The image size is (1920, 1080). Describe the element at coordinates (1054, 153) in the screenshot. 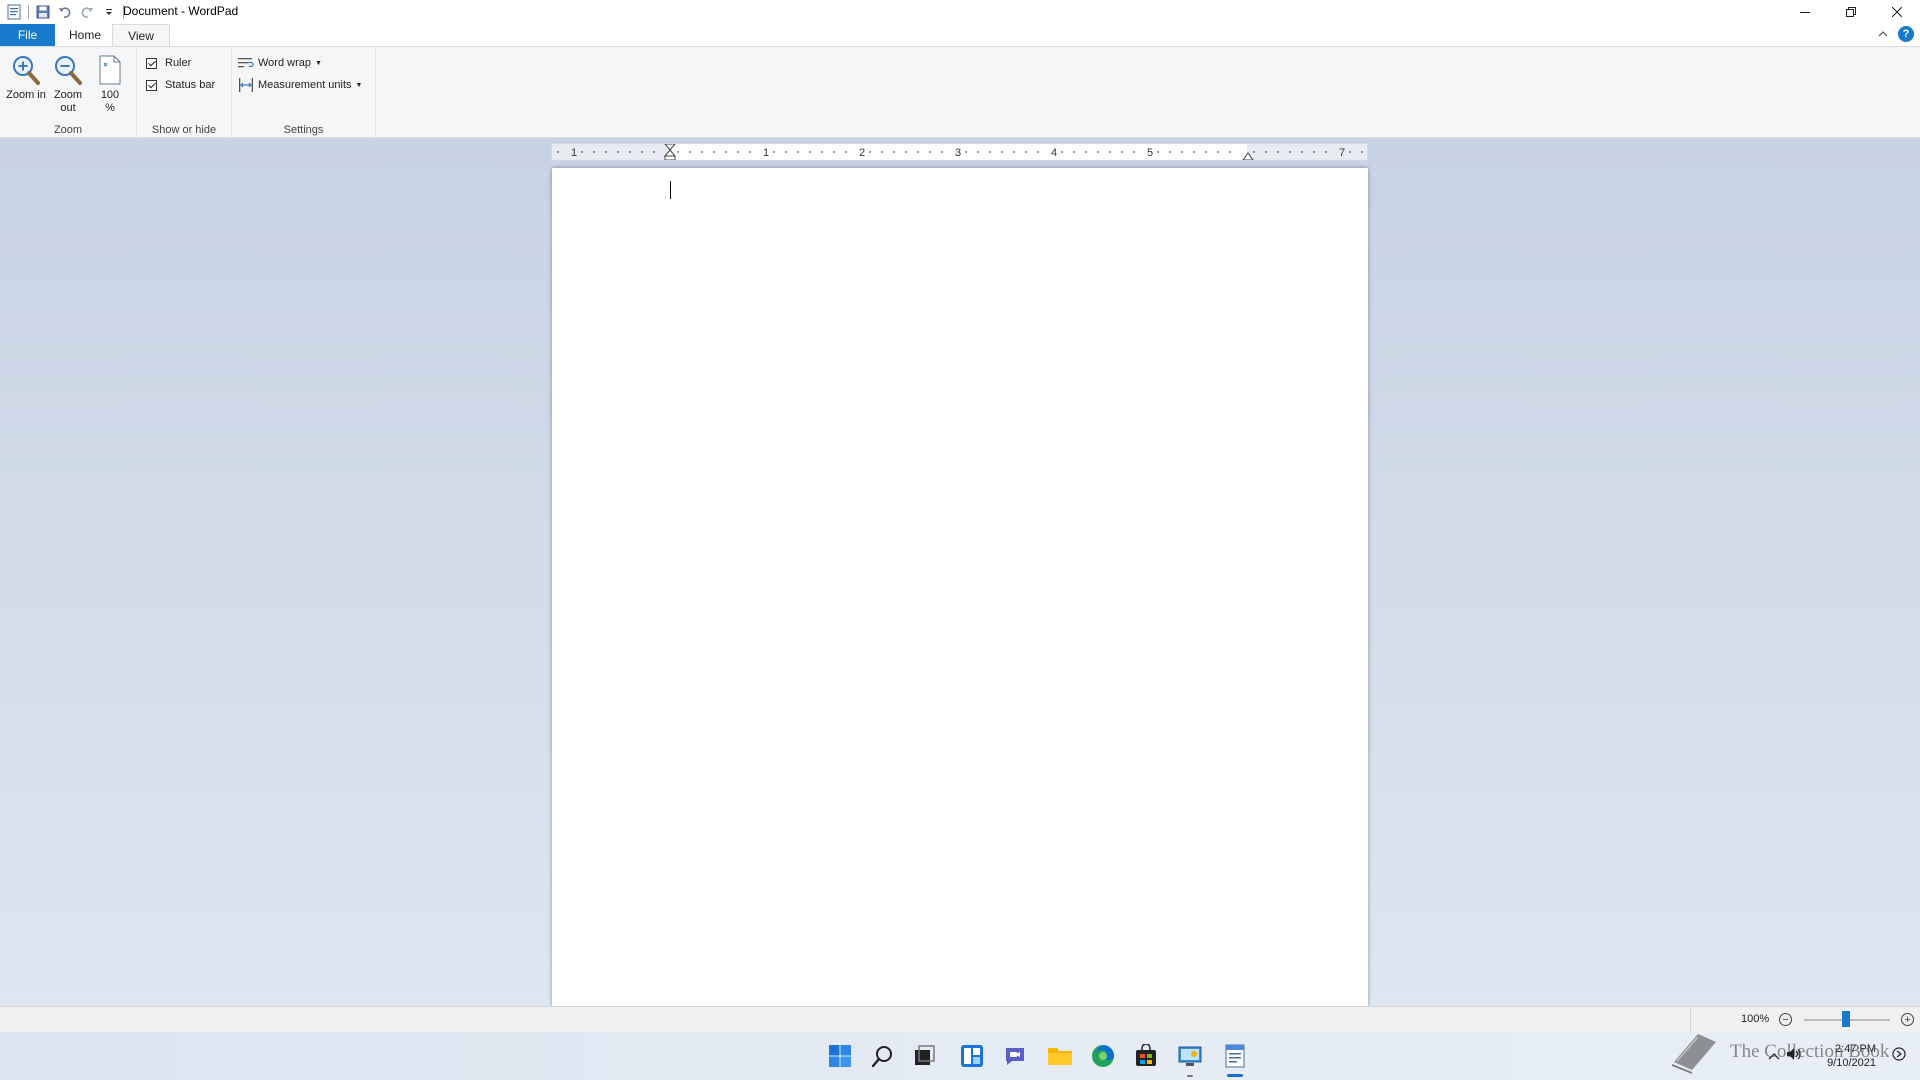

I see `ruler-number: 4` at that location.